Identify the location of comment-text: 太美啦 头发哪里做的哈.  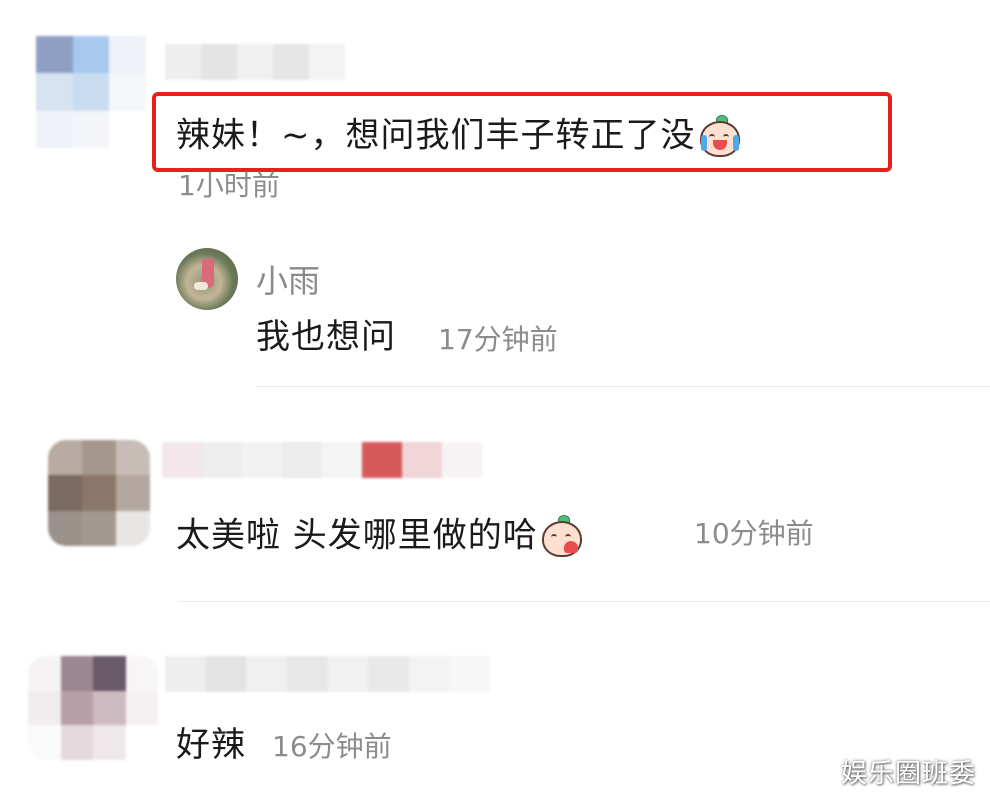
(380, 537).